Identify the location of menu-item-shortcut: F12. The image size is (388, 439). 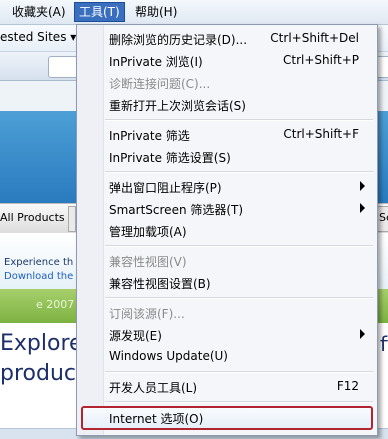
(347, 386).